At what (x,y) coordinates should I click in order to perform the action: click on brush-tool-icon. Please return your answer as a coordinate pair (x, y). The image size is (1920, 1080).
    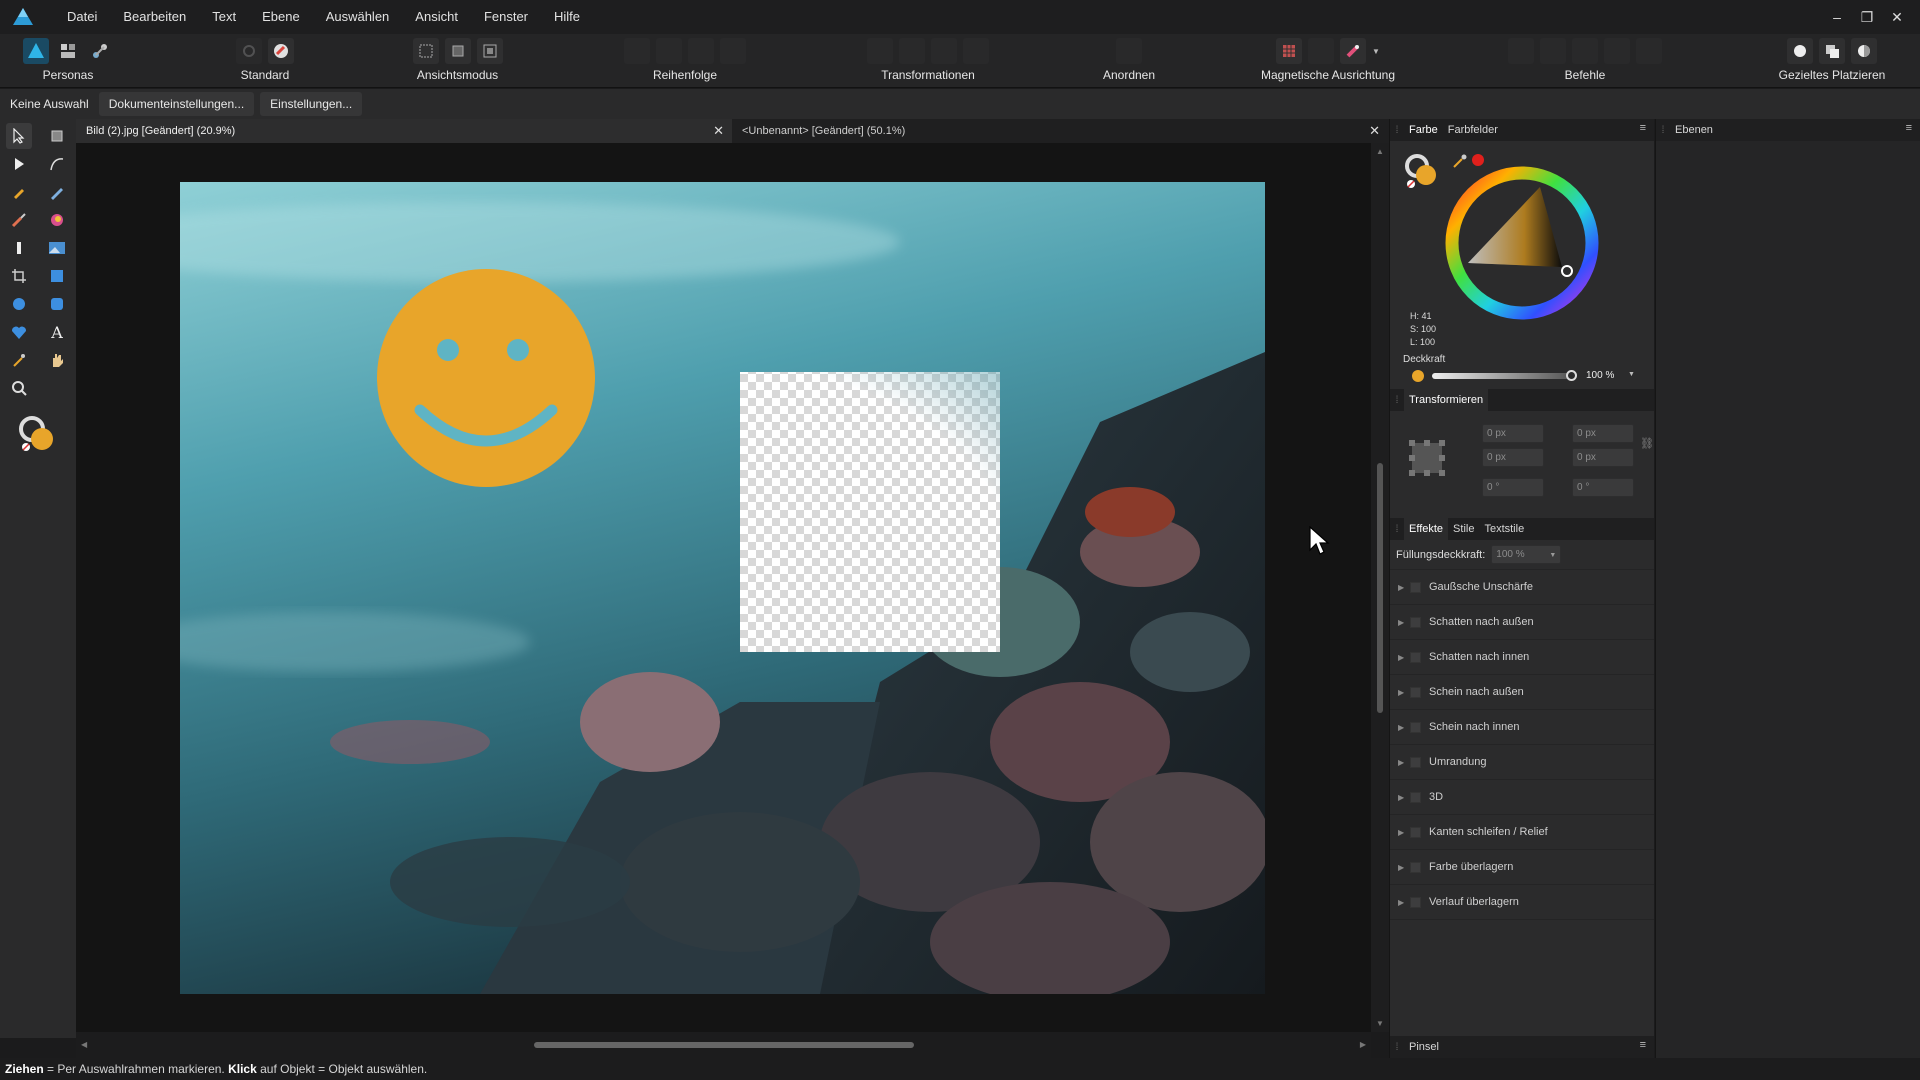
    Looking at the image, I should click on (19, 220).